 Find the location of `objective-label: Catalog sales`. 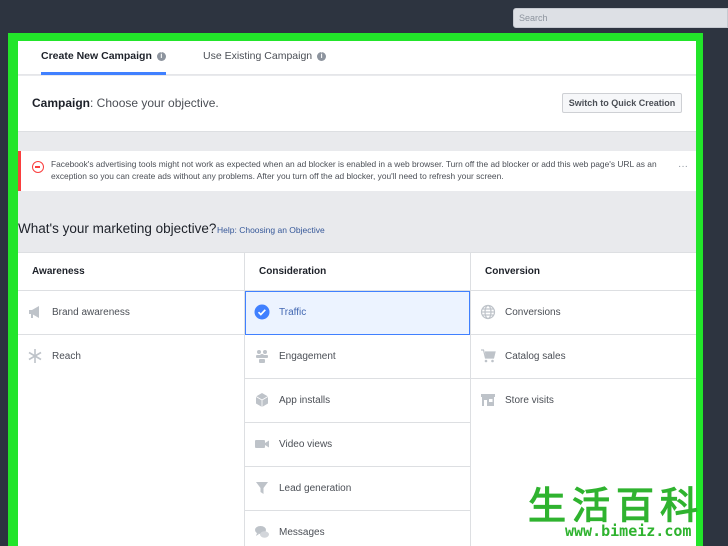

objective-label: Catalog sales is located at coordinates (535, 356).